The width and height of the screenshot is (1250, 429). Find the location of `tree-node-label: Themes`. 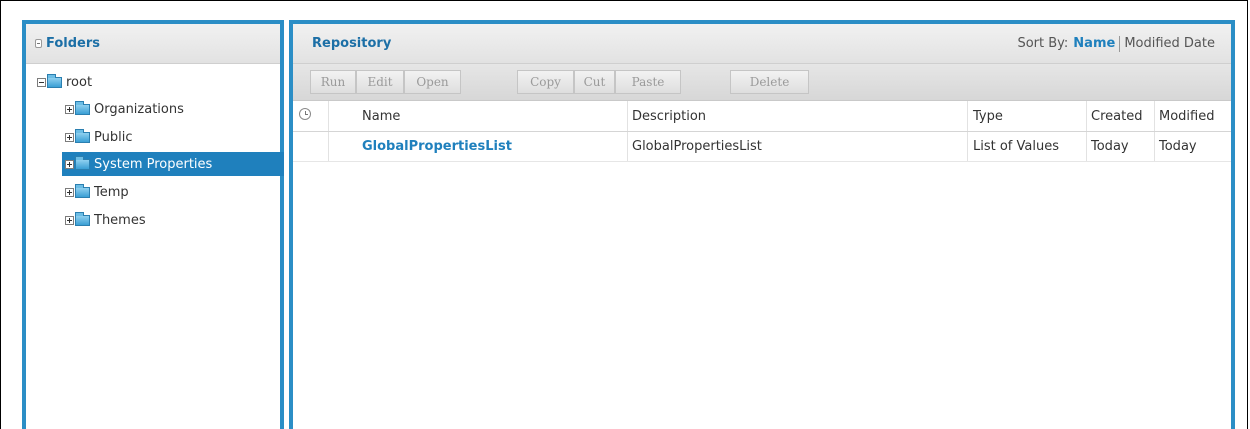

tree-node-label: Themes is located at coordinates (120, 220).